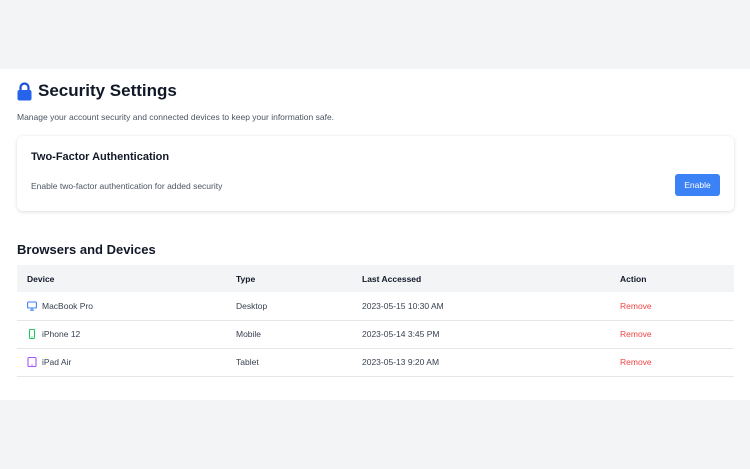 This screenshot has height=469, width=750. I want to click on mobile-icon, so click(32, 334).